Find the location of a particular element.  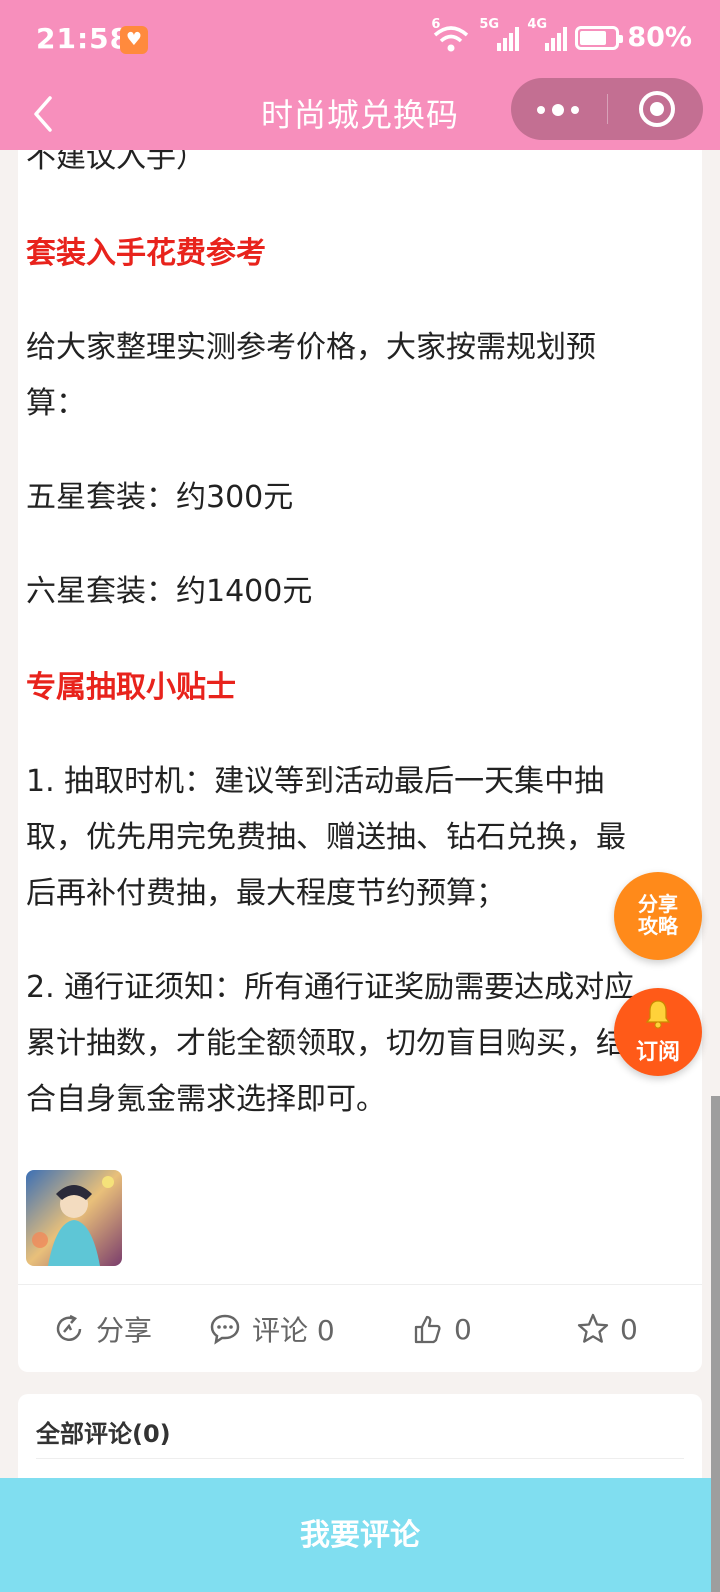

subscribe-float-button: 订阅 is located at coordinates (658, 1032).